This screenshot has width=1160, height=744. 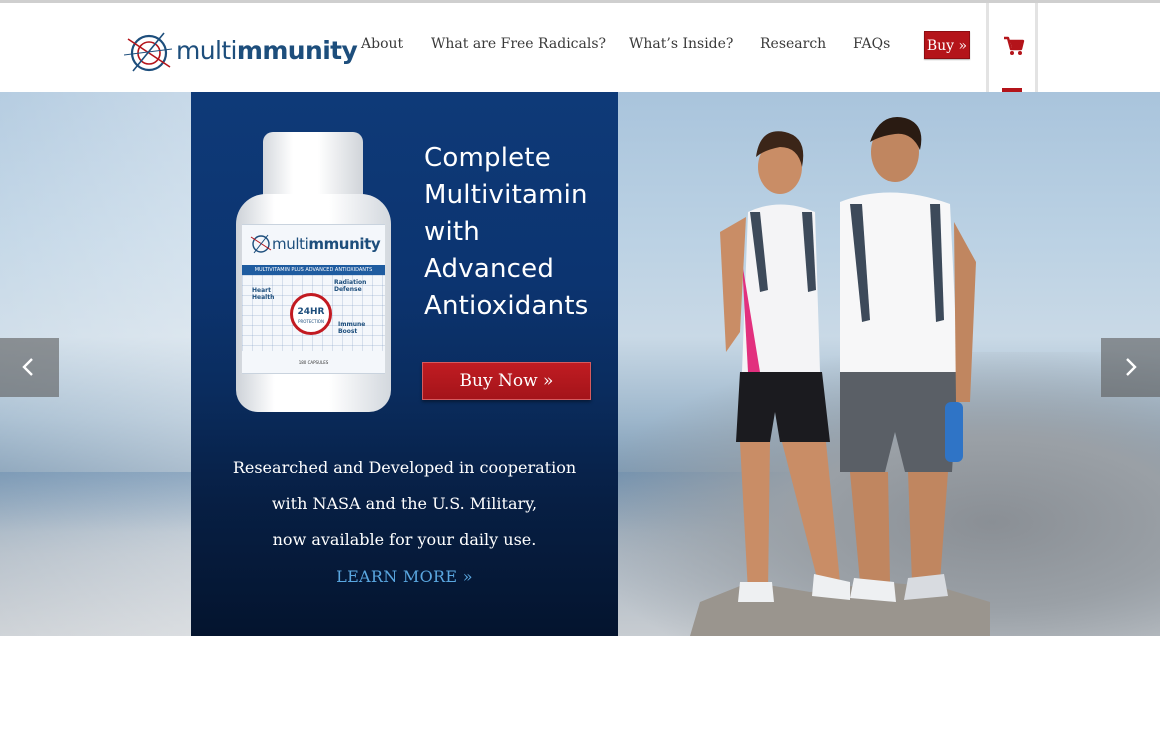 I want to click on logo-text: multimmunity, so click(x=267, y=50).